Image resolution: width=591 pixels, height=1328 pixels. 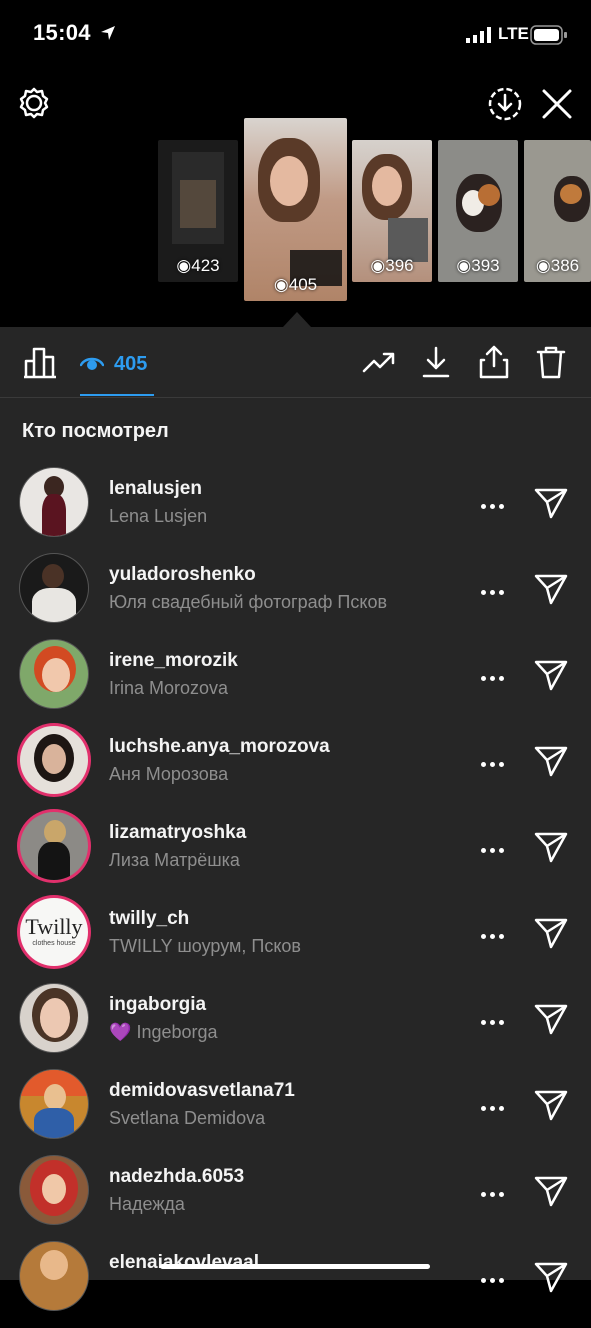 What do you see at coordinates (184, 1263) in the screenshot?
I see `viewer-username: elenaiakovlevaal` at bounding box center [184, 1263].